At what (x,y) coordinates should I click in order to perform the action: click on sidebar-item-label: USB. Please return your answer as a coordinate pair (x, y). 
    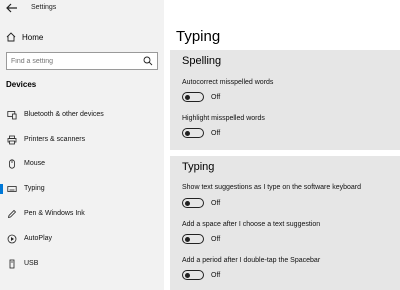
    Looking at the image, I should click on (31, 263).